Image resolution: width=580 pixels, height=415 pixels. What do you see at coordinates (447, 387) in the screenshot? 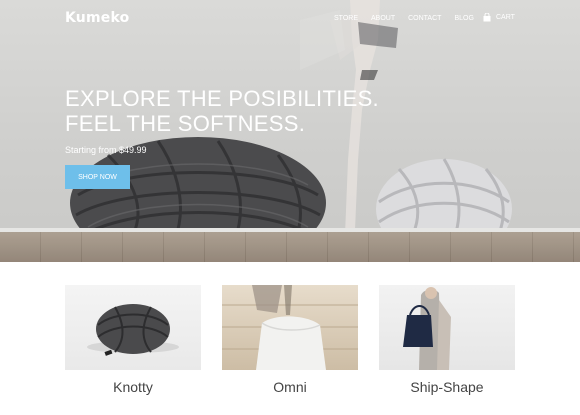
I see `product-name-ship-shape: Ship-Shape` at bounding box center [447, 387].